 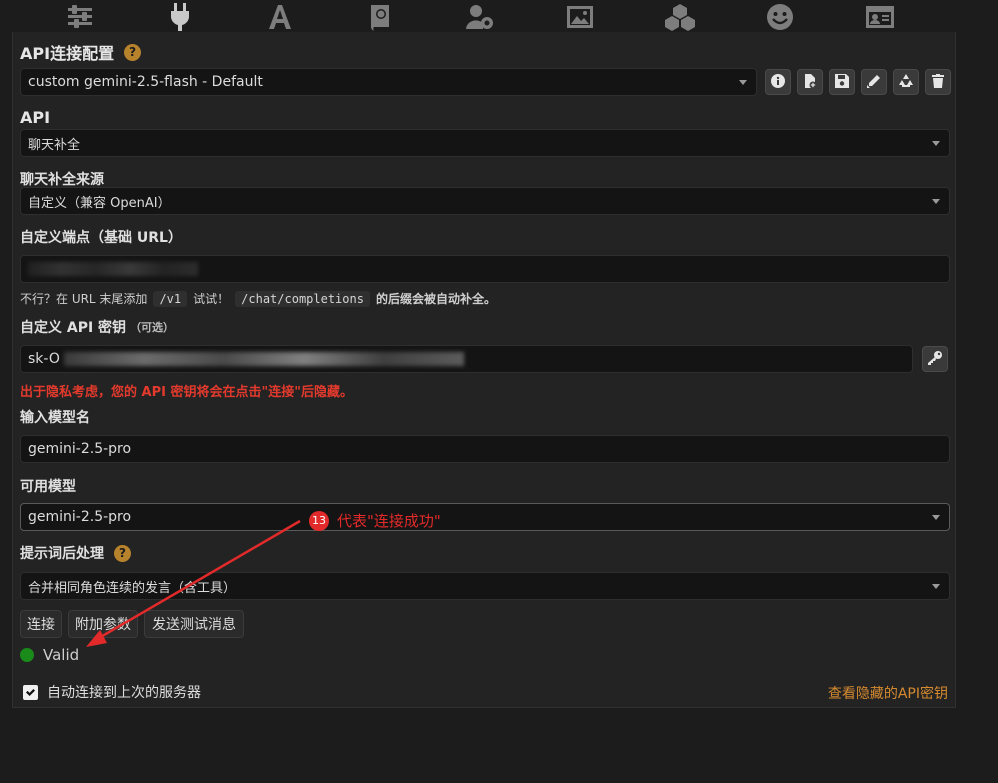 What do you see at coordinates (27, 655) in the screenshot?
I see `status-dot` at bounding box center [27, 655].